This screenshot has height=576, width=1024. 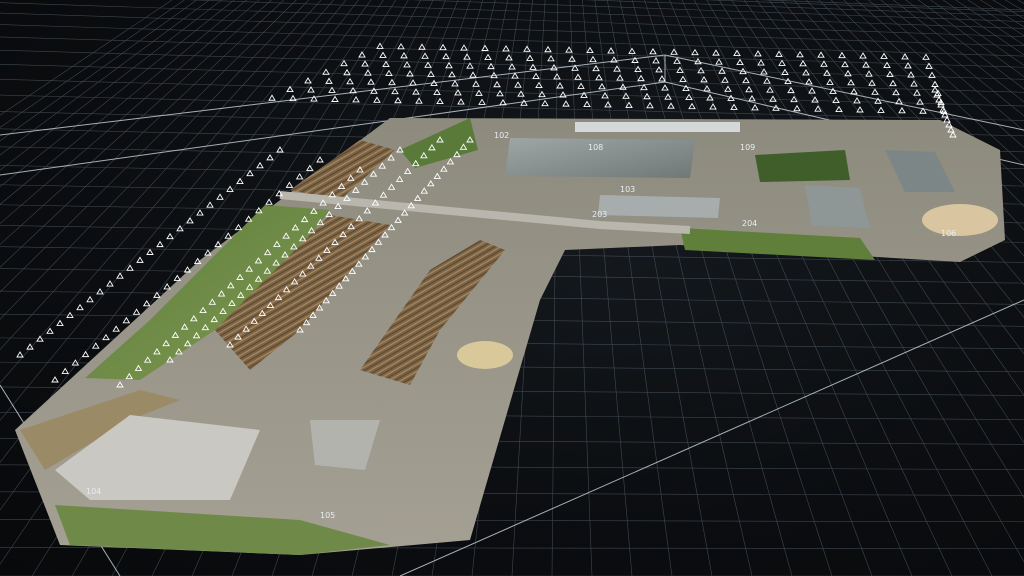 I want to click on gcp-label-203: 203, so click(x=599, y=214).